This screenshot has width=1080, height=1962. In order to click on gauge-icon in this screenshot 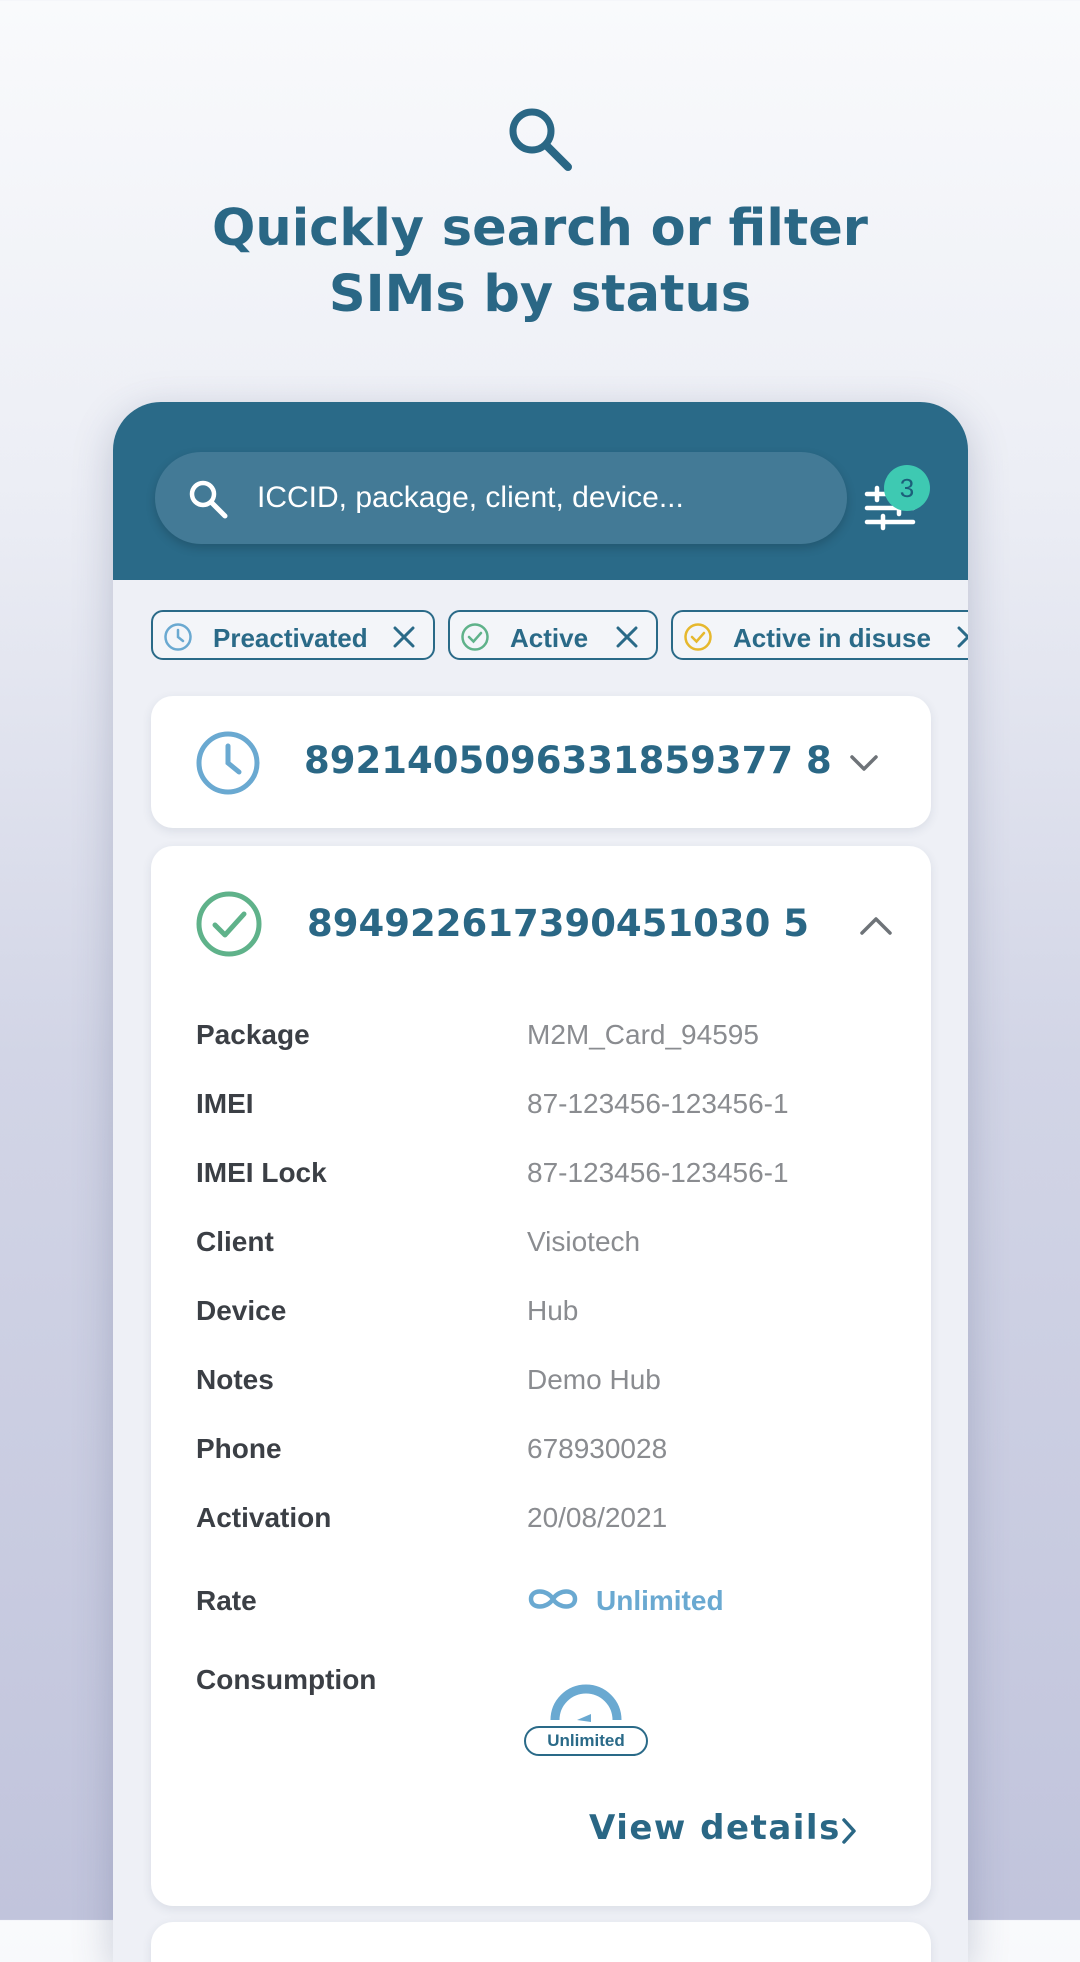, I will do `click(586, 1703)`.